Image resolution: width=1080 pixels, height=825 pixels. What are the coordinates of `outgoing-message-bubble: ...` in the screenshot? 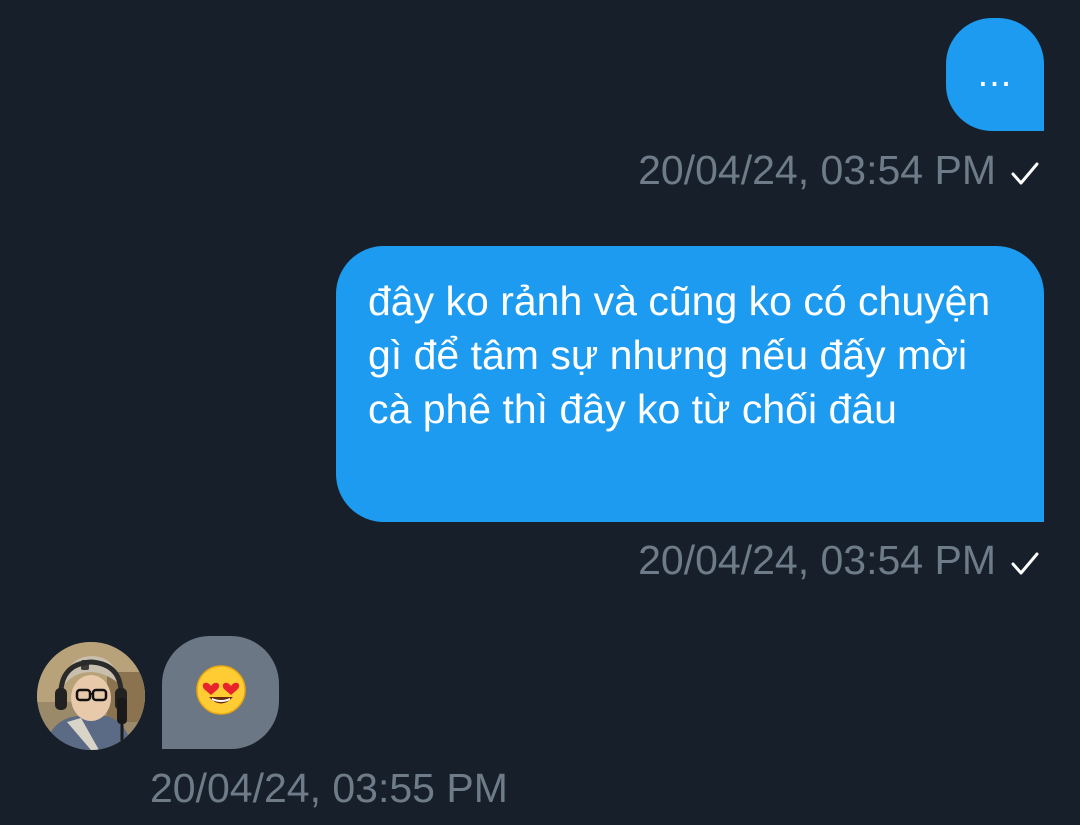 It's located at (995, 74).